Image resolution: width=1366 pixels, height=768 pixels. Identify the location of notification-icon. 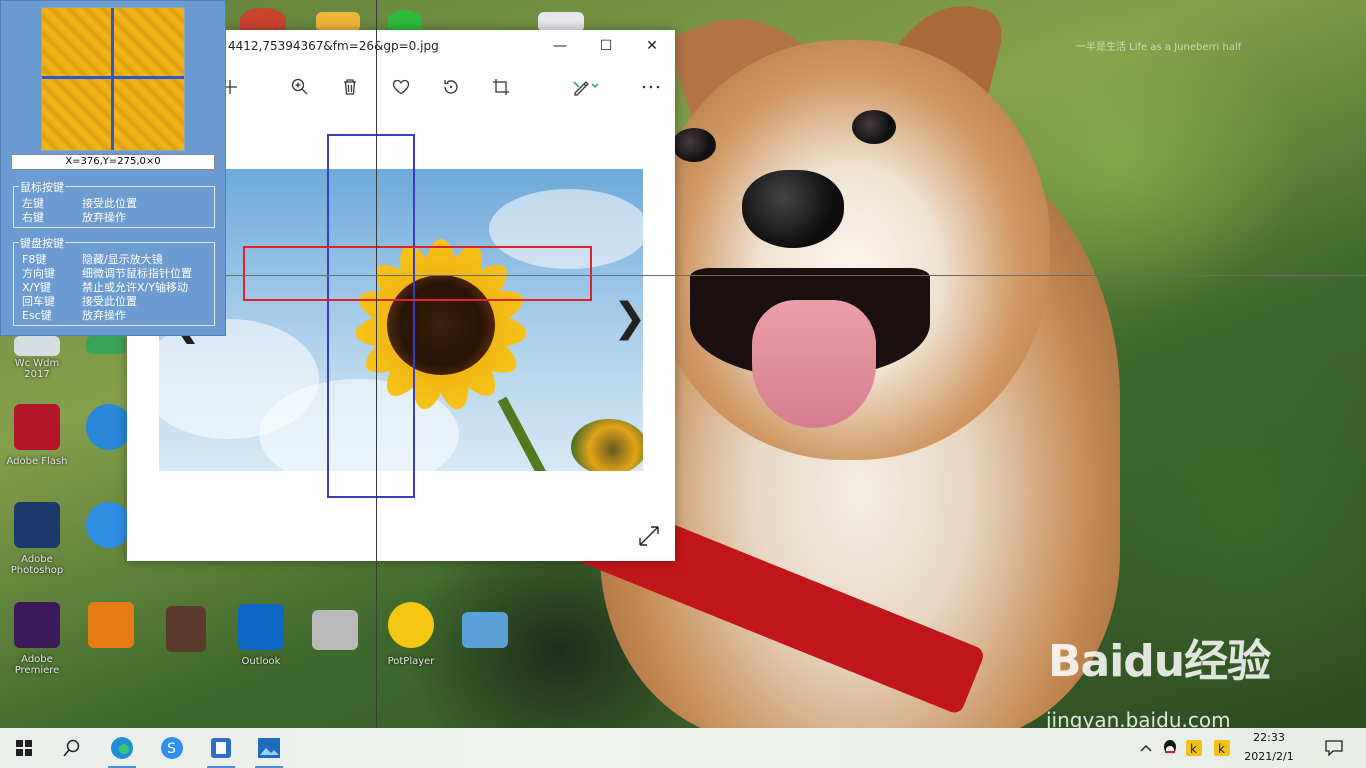
(1334, 748).